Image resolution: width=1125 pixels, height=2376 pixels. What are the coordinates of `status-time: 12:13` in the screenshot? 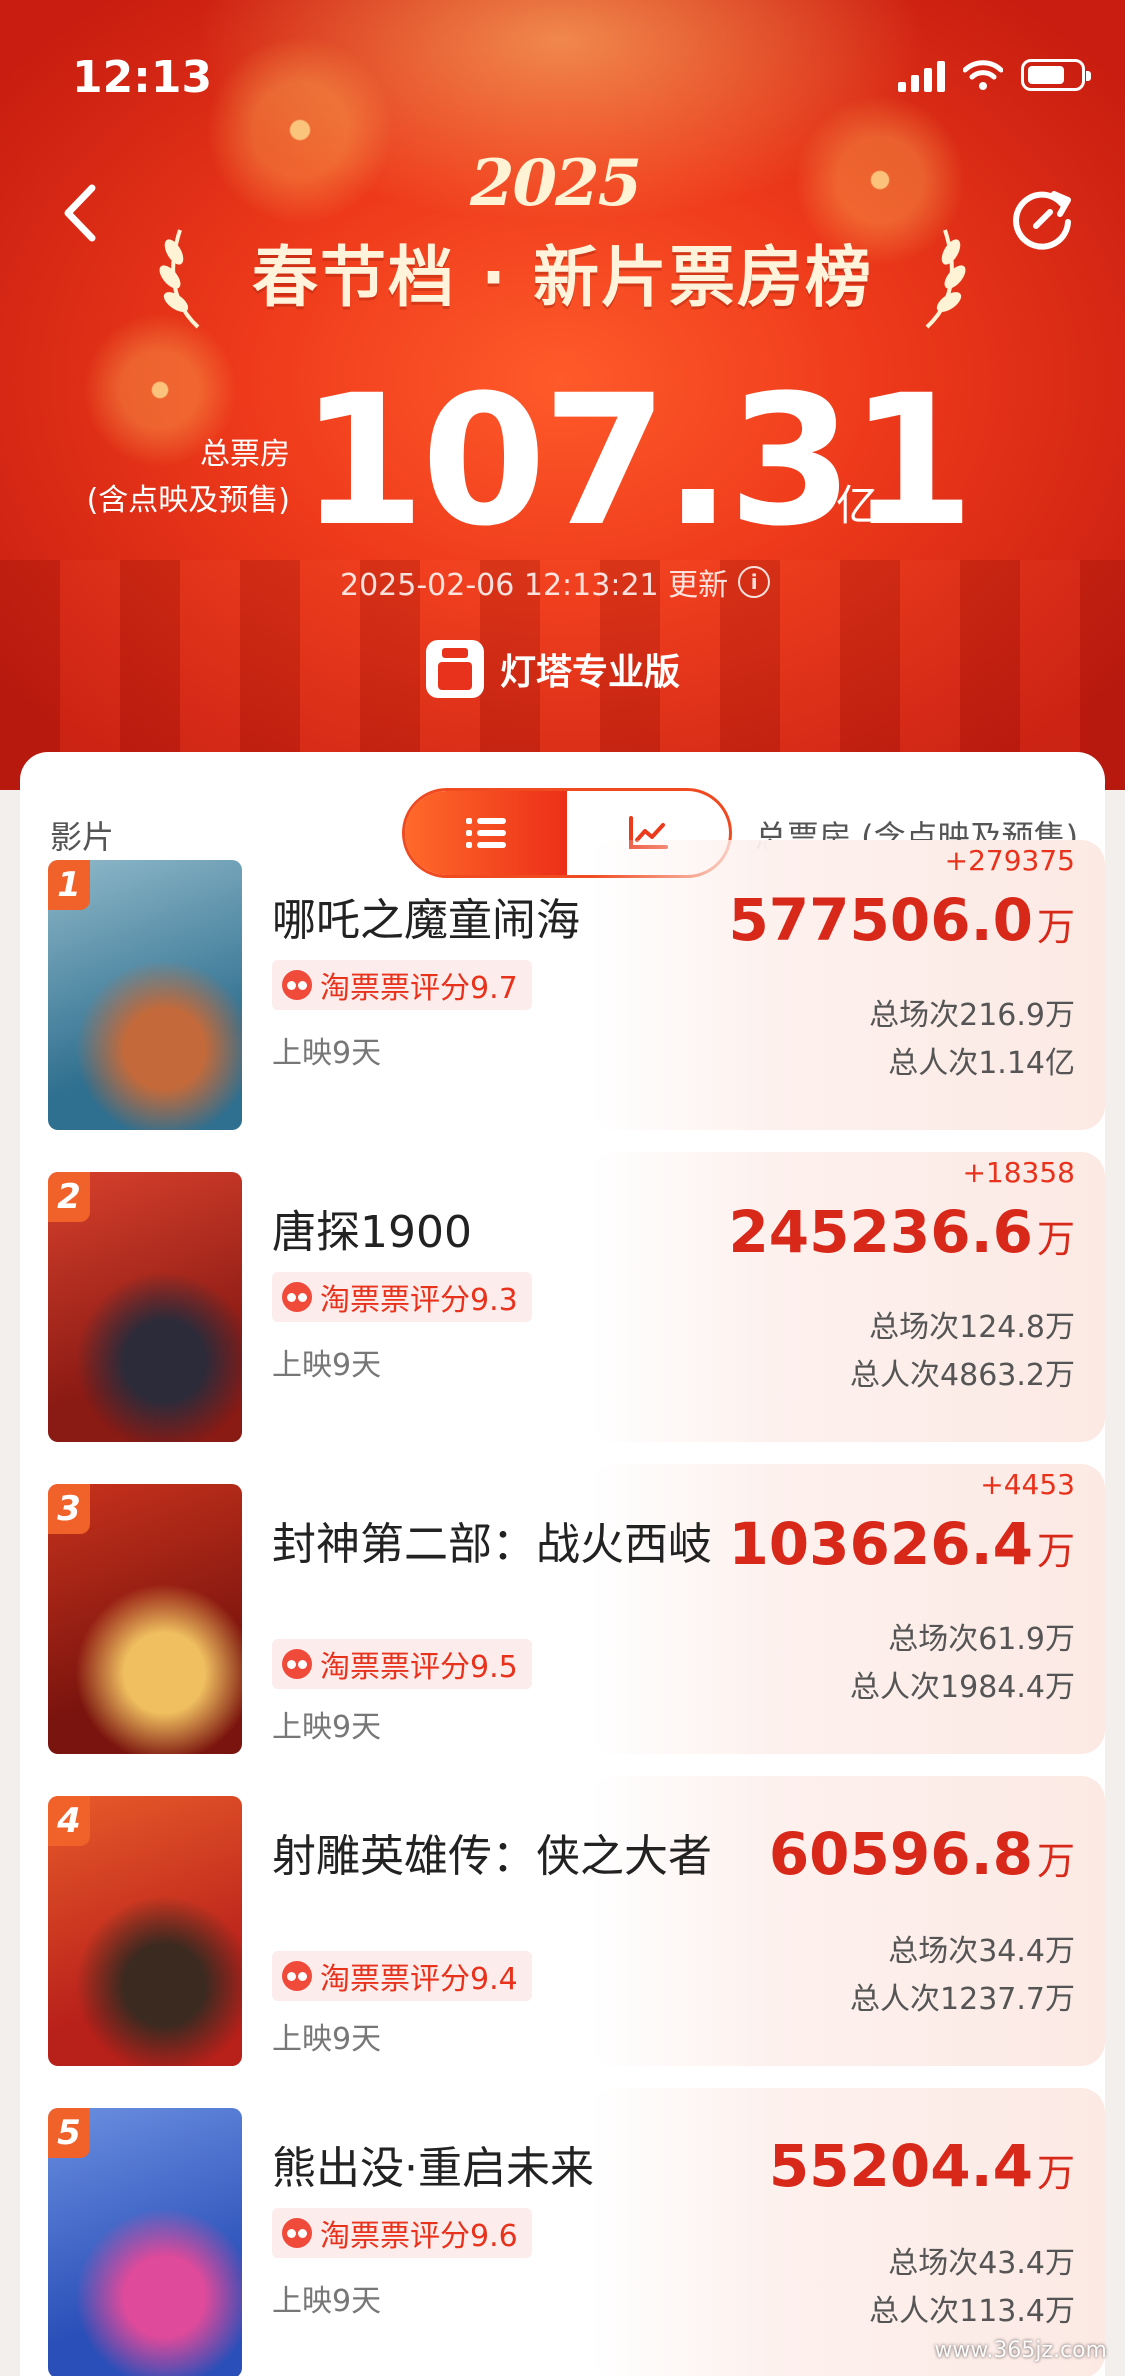 It's located at (142, 77).